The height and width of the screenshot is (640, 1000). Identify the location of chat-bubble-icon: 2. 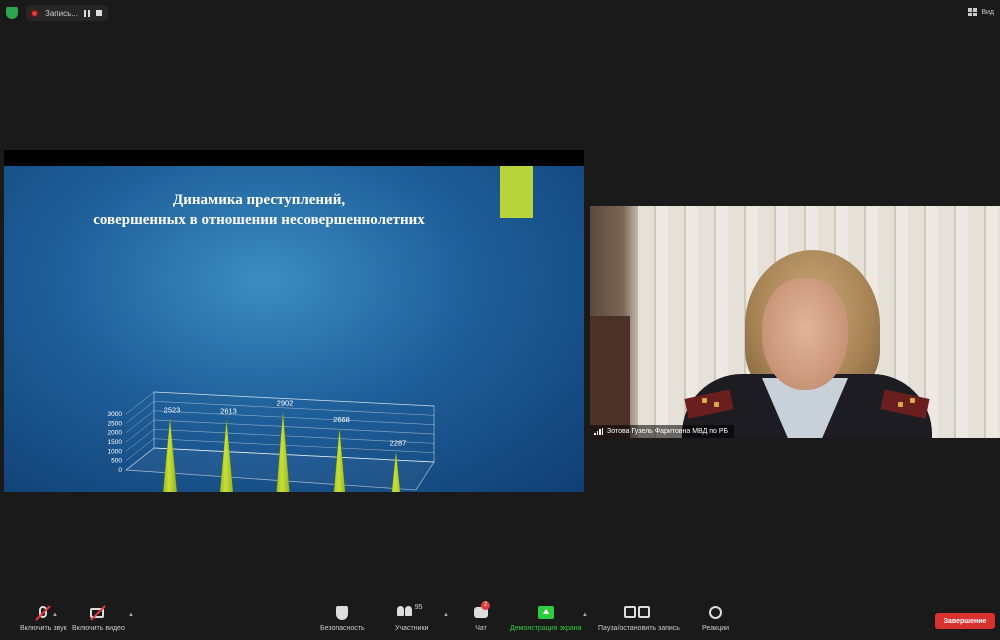
(481, 610).